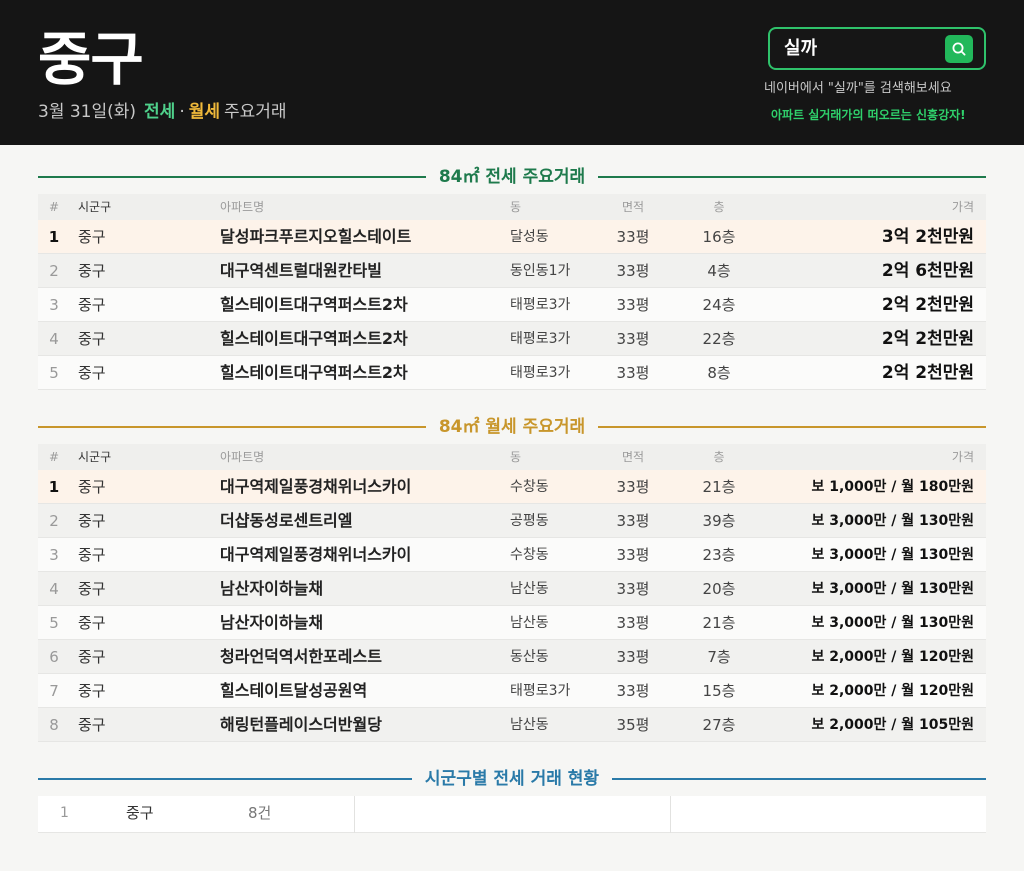 This screenshot has height=871, width=1024. I want to click on row-apt-name: 대구역제일풍경채위너스카이, so click(316, 486).